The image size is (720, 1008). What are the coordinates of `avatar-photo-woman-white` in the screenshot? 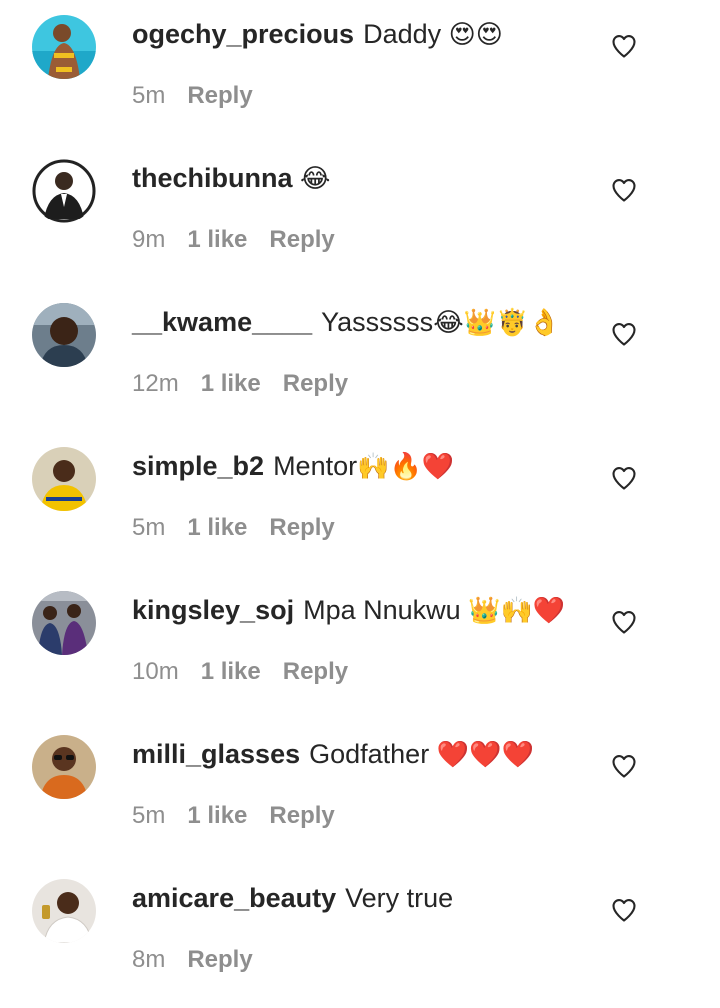 It's located at (64, 911).